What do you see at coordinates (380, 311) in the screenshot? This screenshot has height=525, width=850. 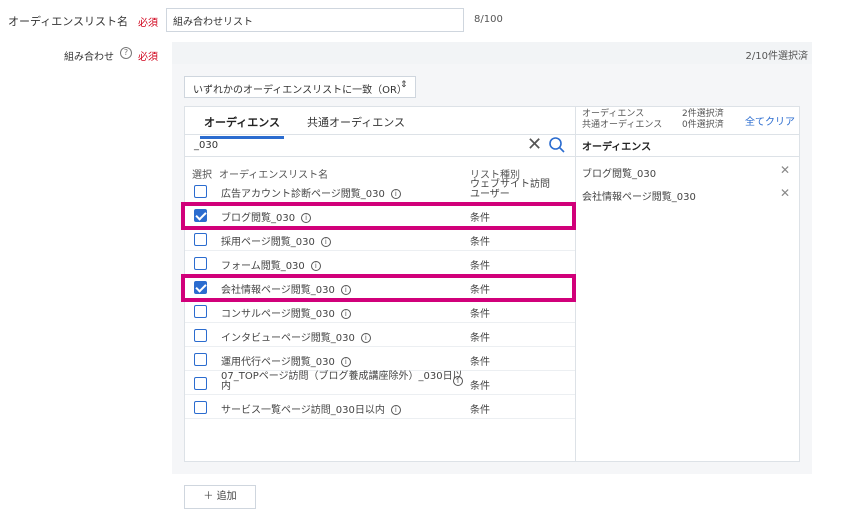 I see `table-row: コンサルページ閲覧_030 i 条件` at bounding box center [380, 311].